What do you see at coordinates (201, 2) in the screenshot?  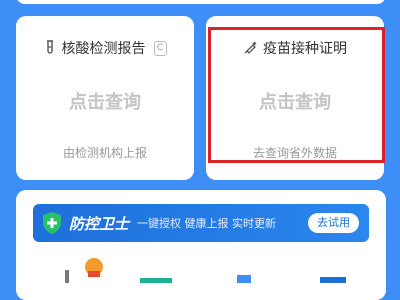 I see `top-card-edge` at bounding box center [201, 2].